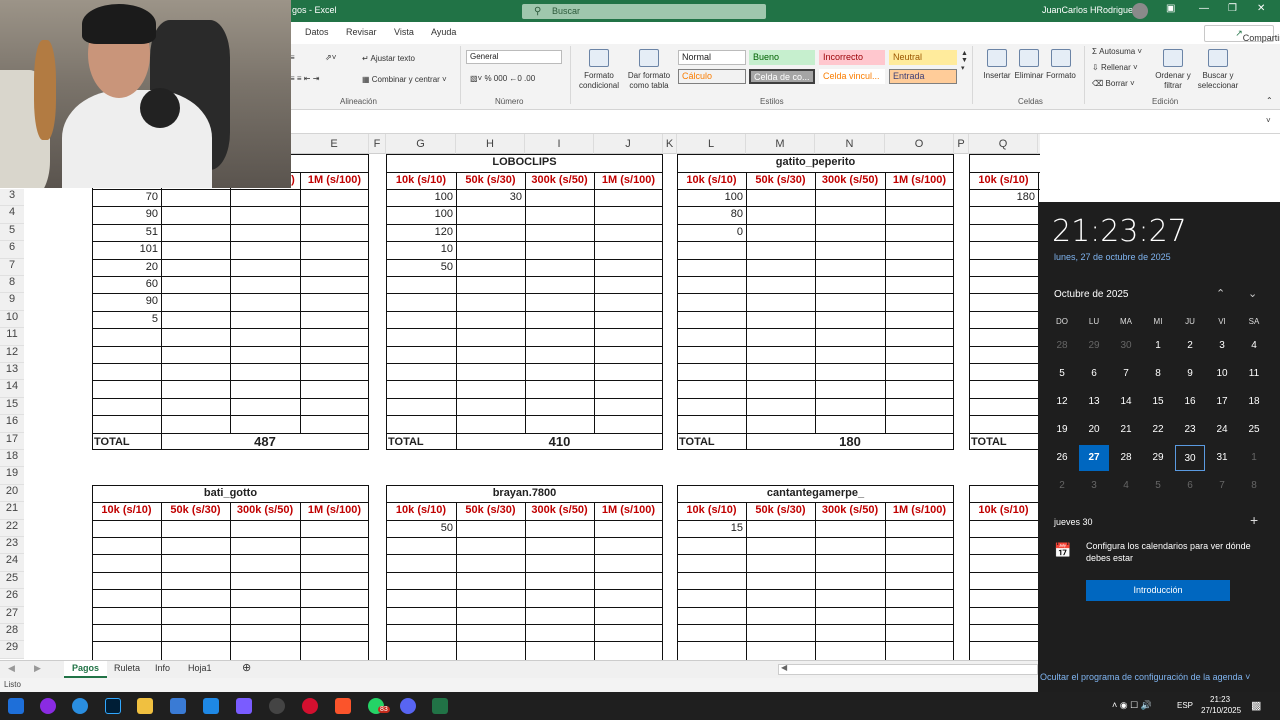  I want to click on row-header: 18, so click(12, 459).